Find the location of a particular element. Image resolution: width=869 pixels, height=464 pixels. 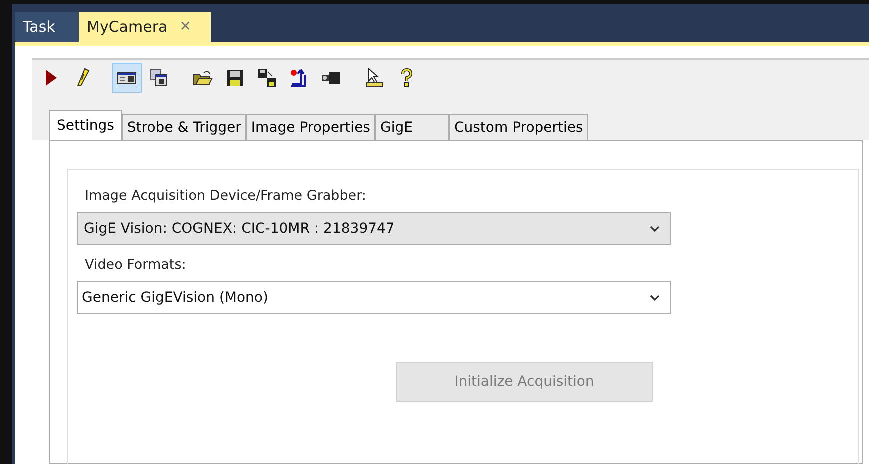

dropdown: GigE Vision: COGNEX: CIC-10MR : 21839747 is located at coordinates (374, 228).